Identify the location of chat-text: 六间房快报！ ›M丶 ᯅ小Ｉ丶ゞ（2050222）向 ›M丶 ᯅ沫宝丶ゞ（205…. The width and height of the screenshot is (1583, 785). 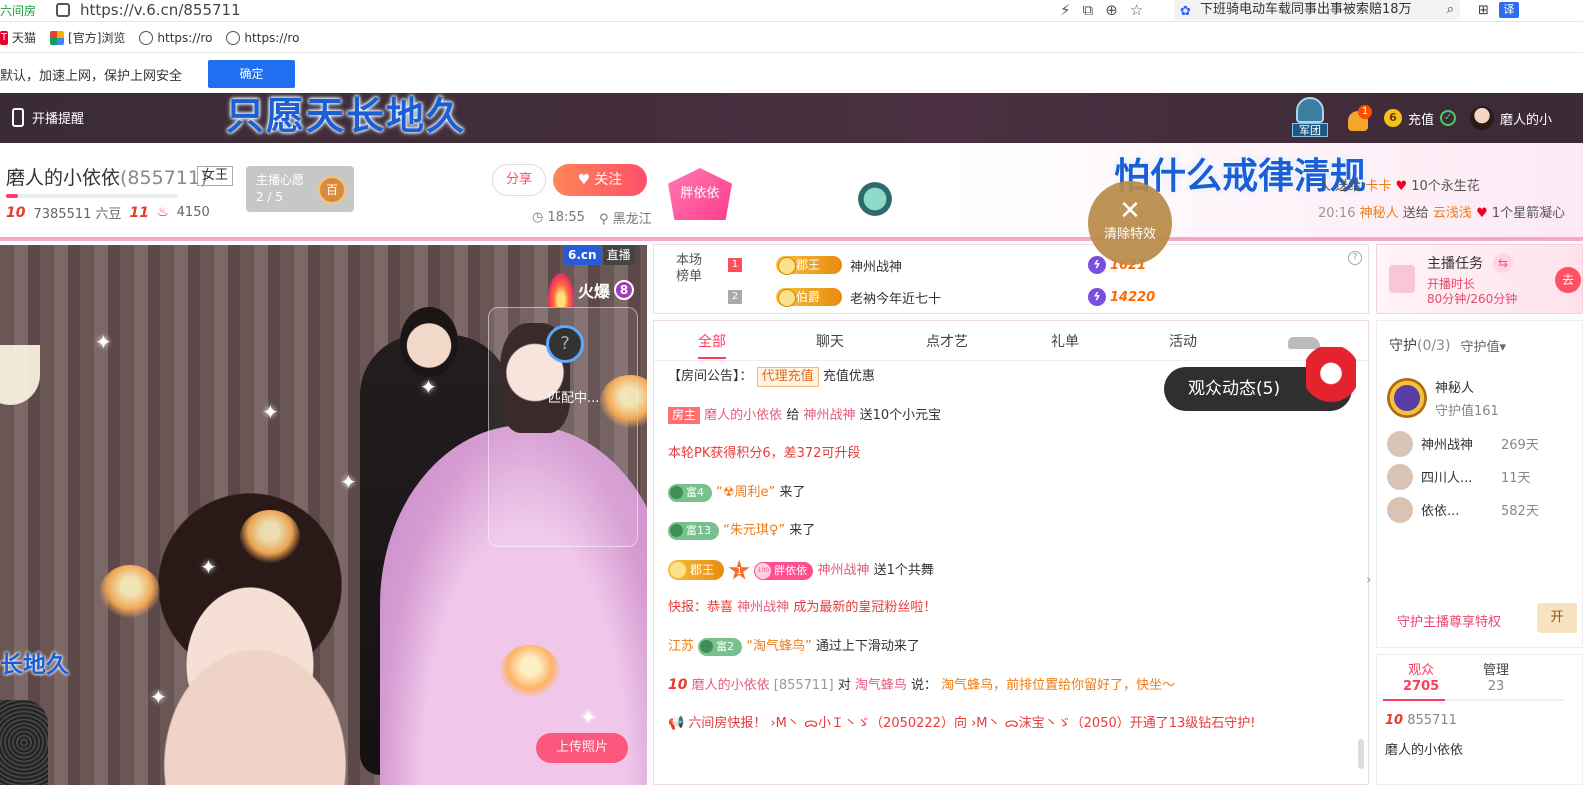
(972, 723).